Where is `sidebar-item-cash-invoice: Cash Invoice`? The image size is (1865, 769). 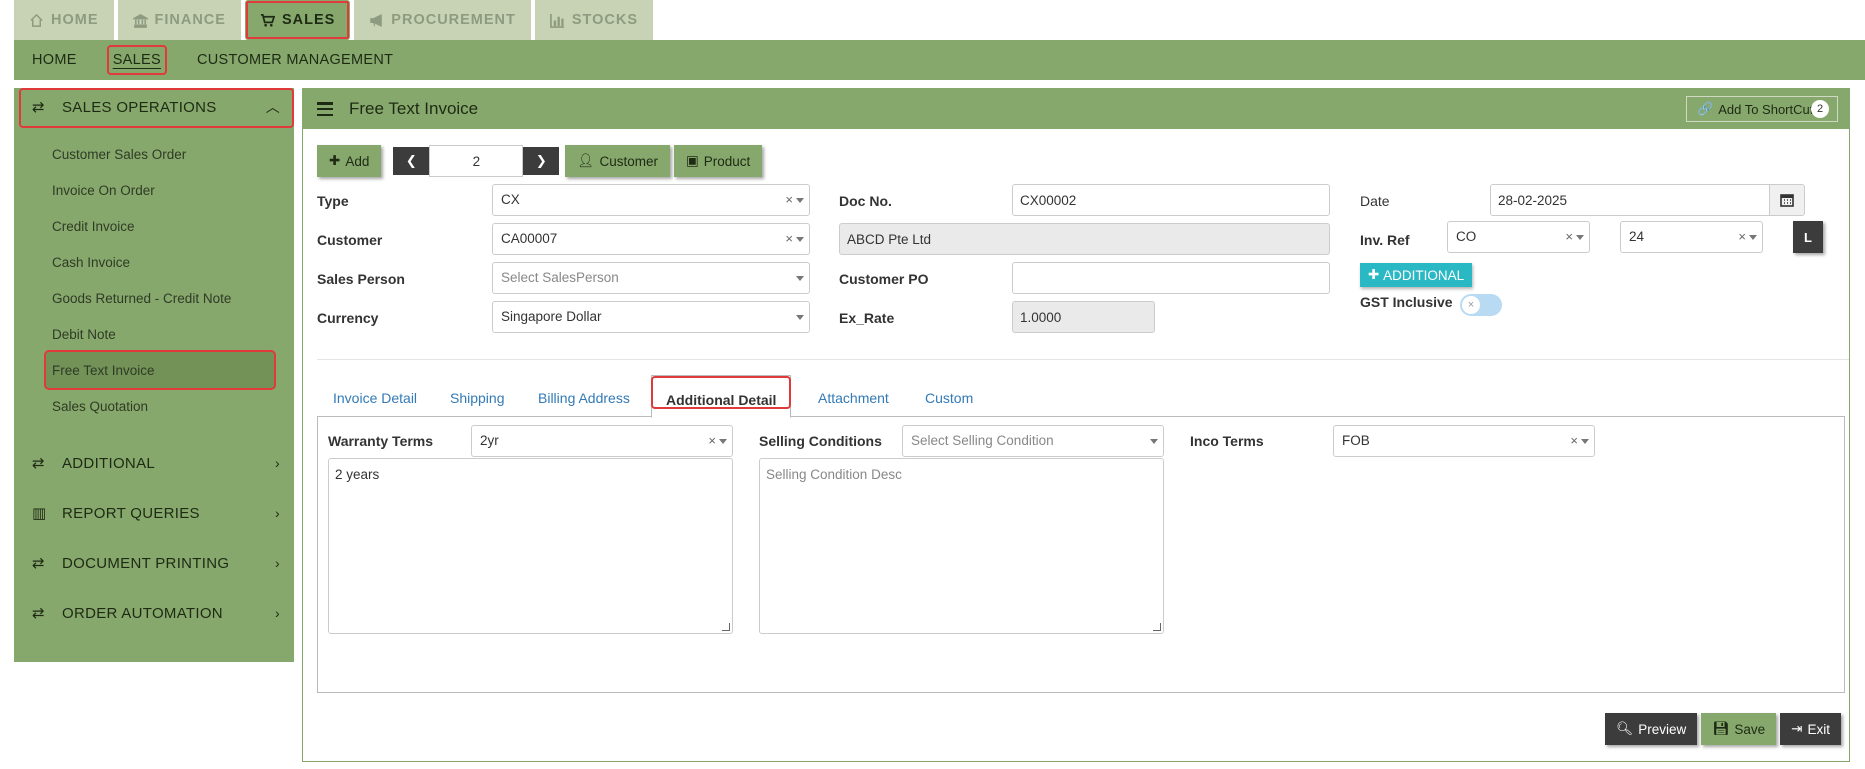
sidebar-item-cash-invoice: Cash Invoice is located at coordinates (154, 262).